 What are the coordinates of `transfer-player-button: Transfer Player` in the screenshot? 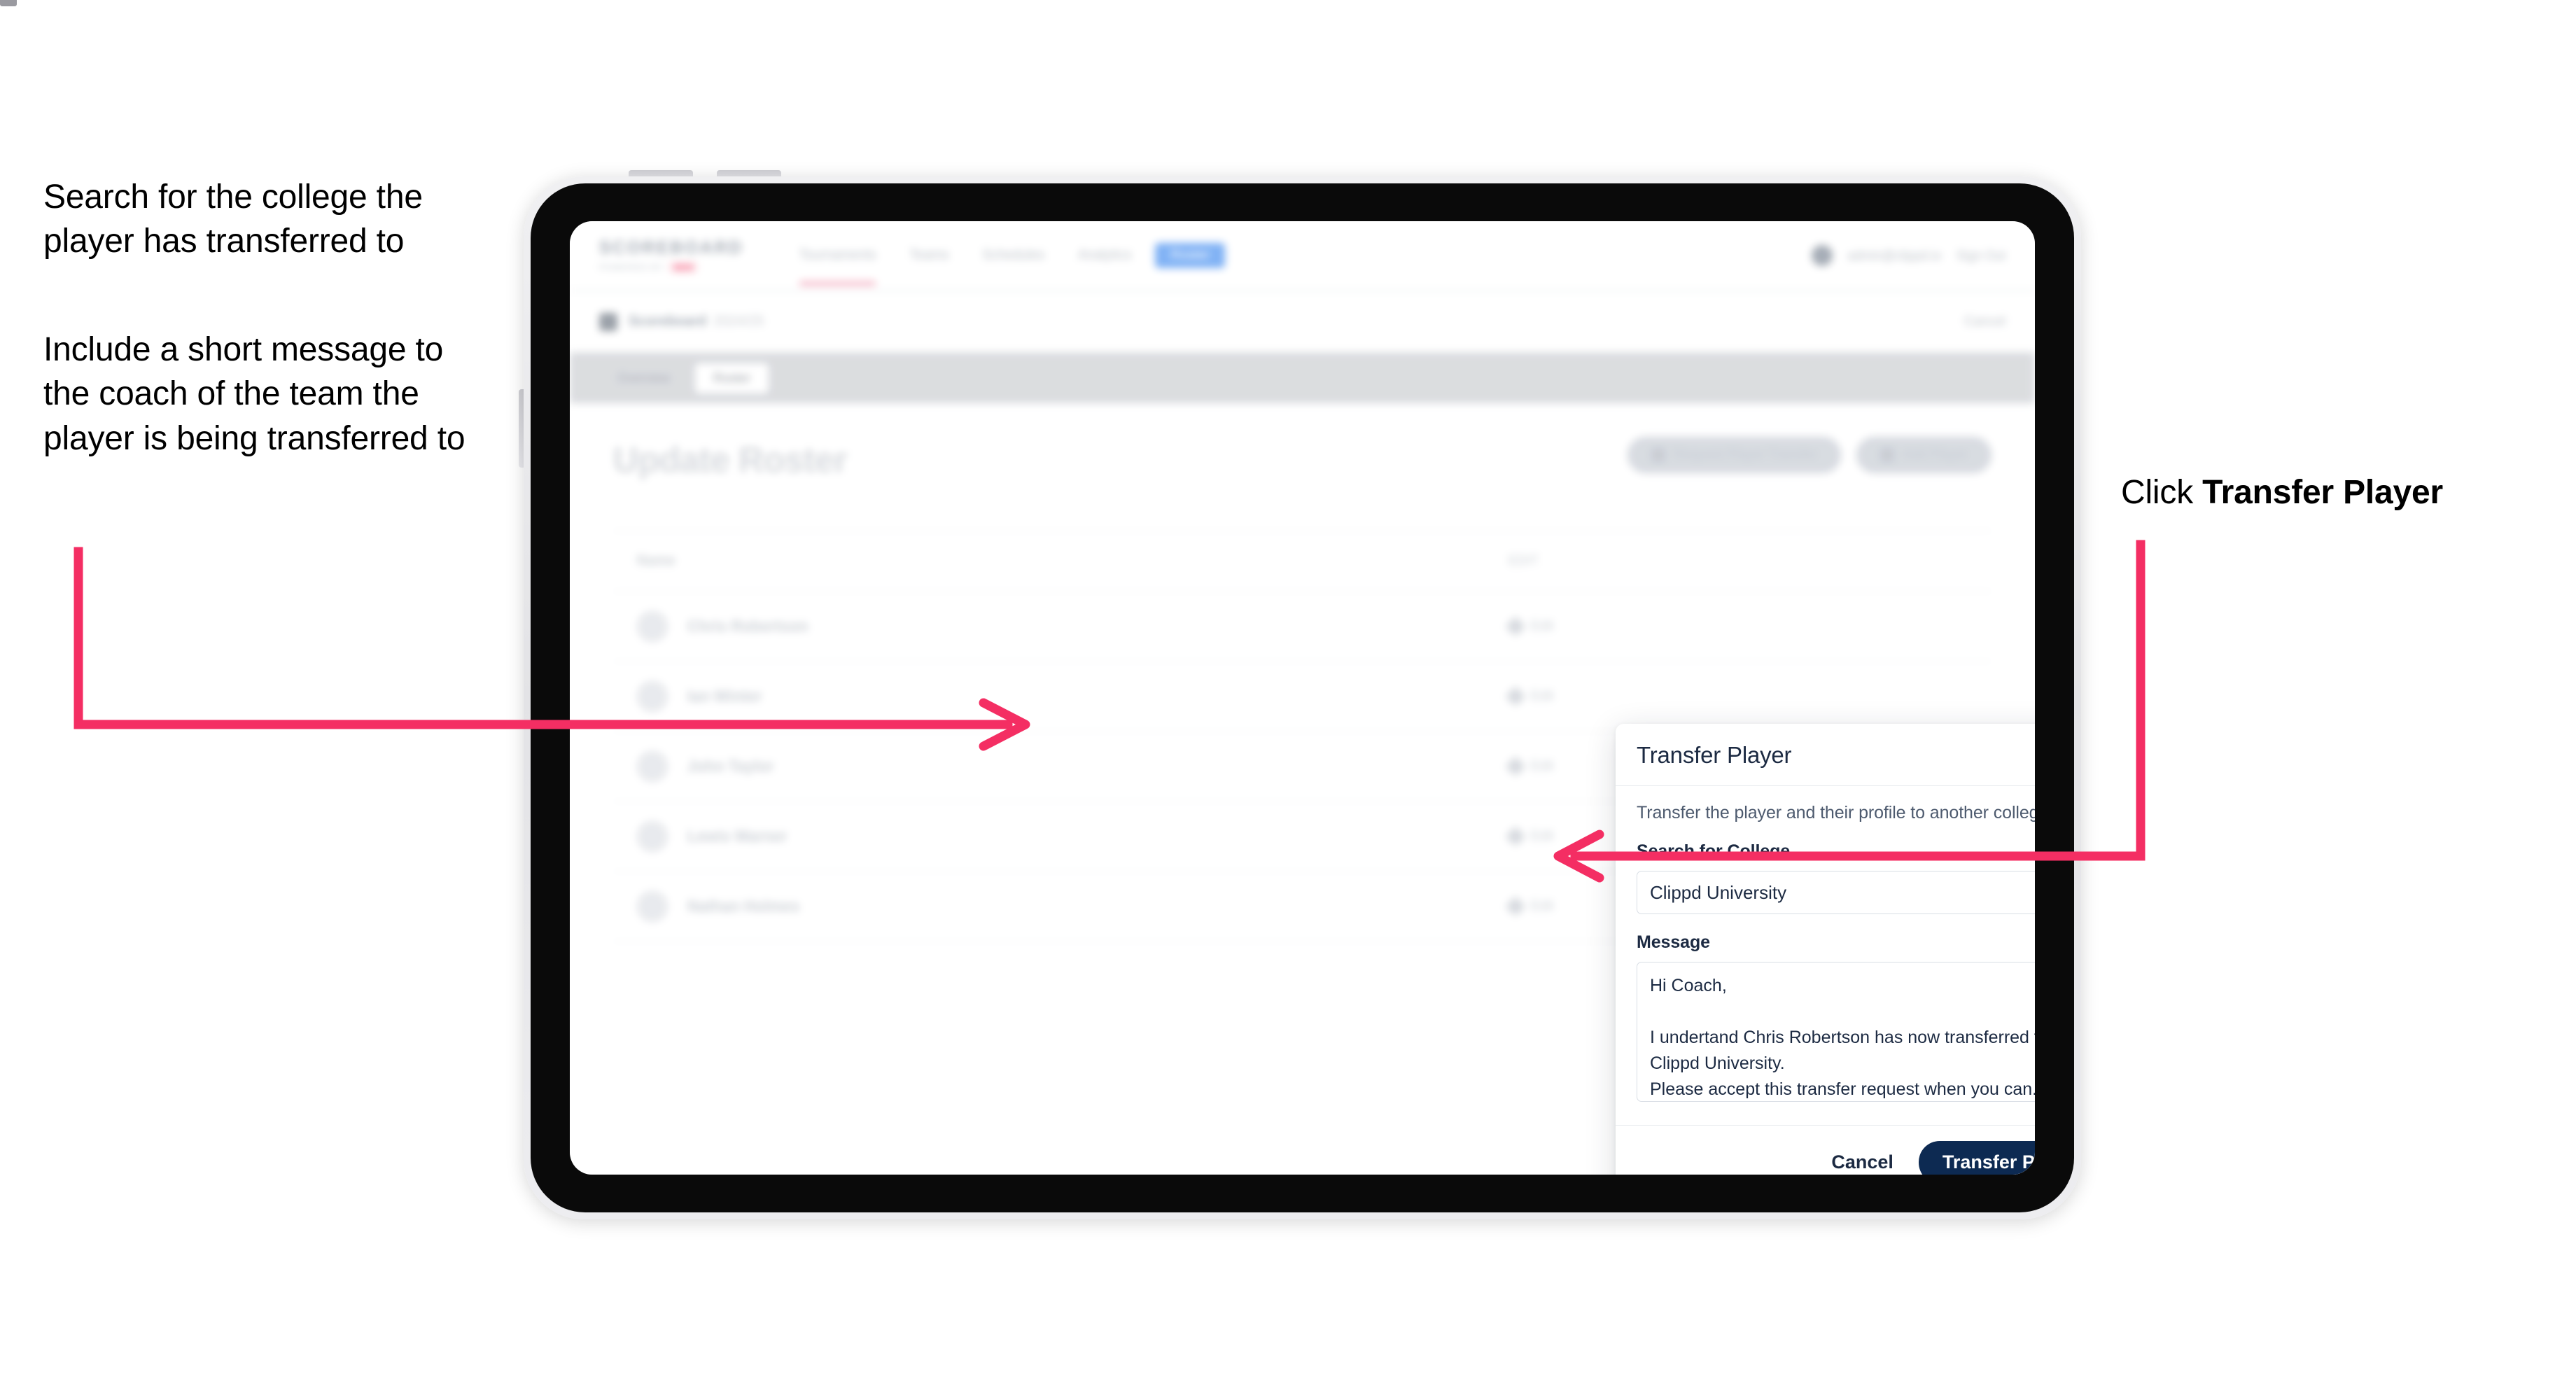 It's located at (1976, 1158).